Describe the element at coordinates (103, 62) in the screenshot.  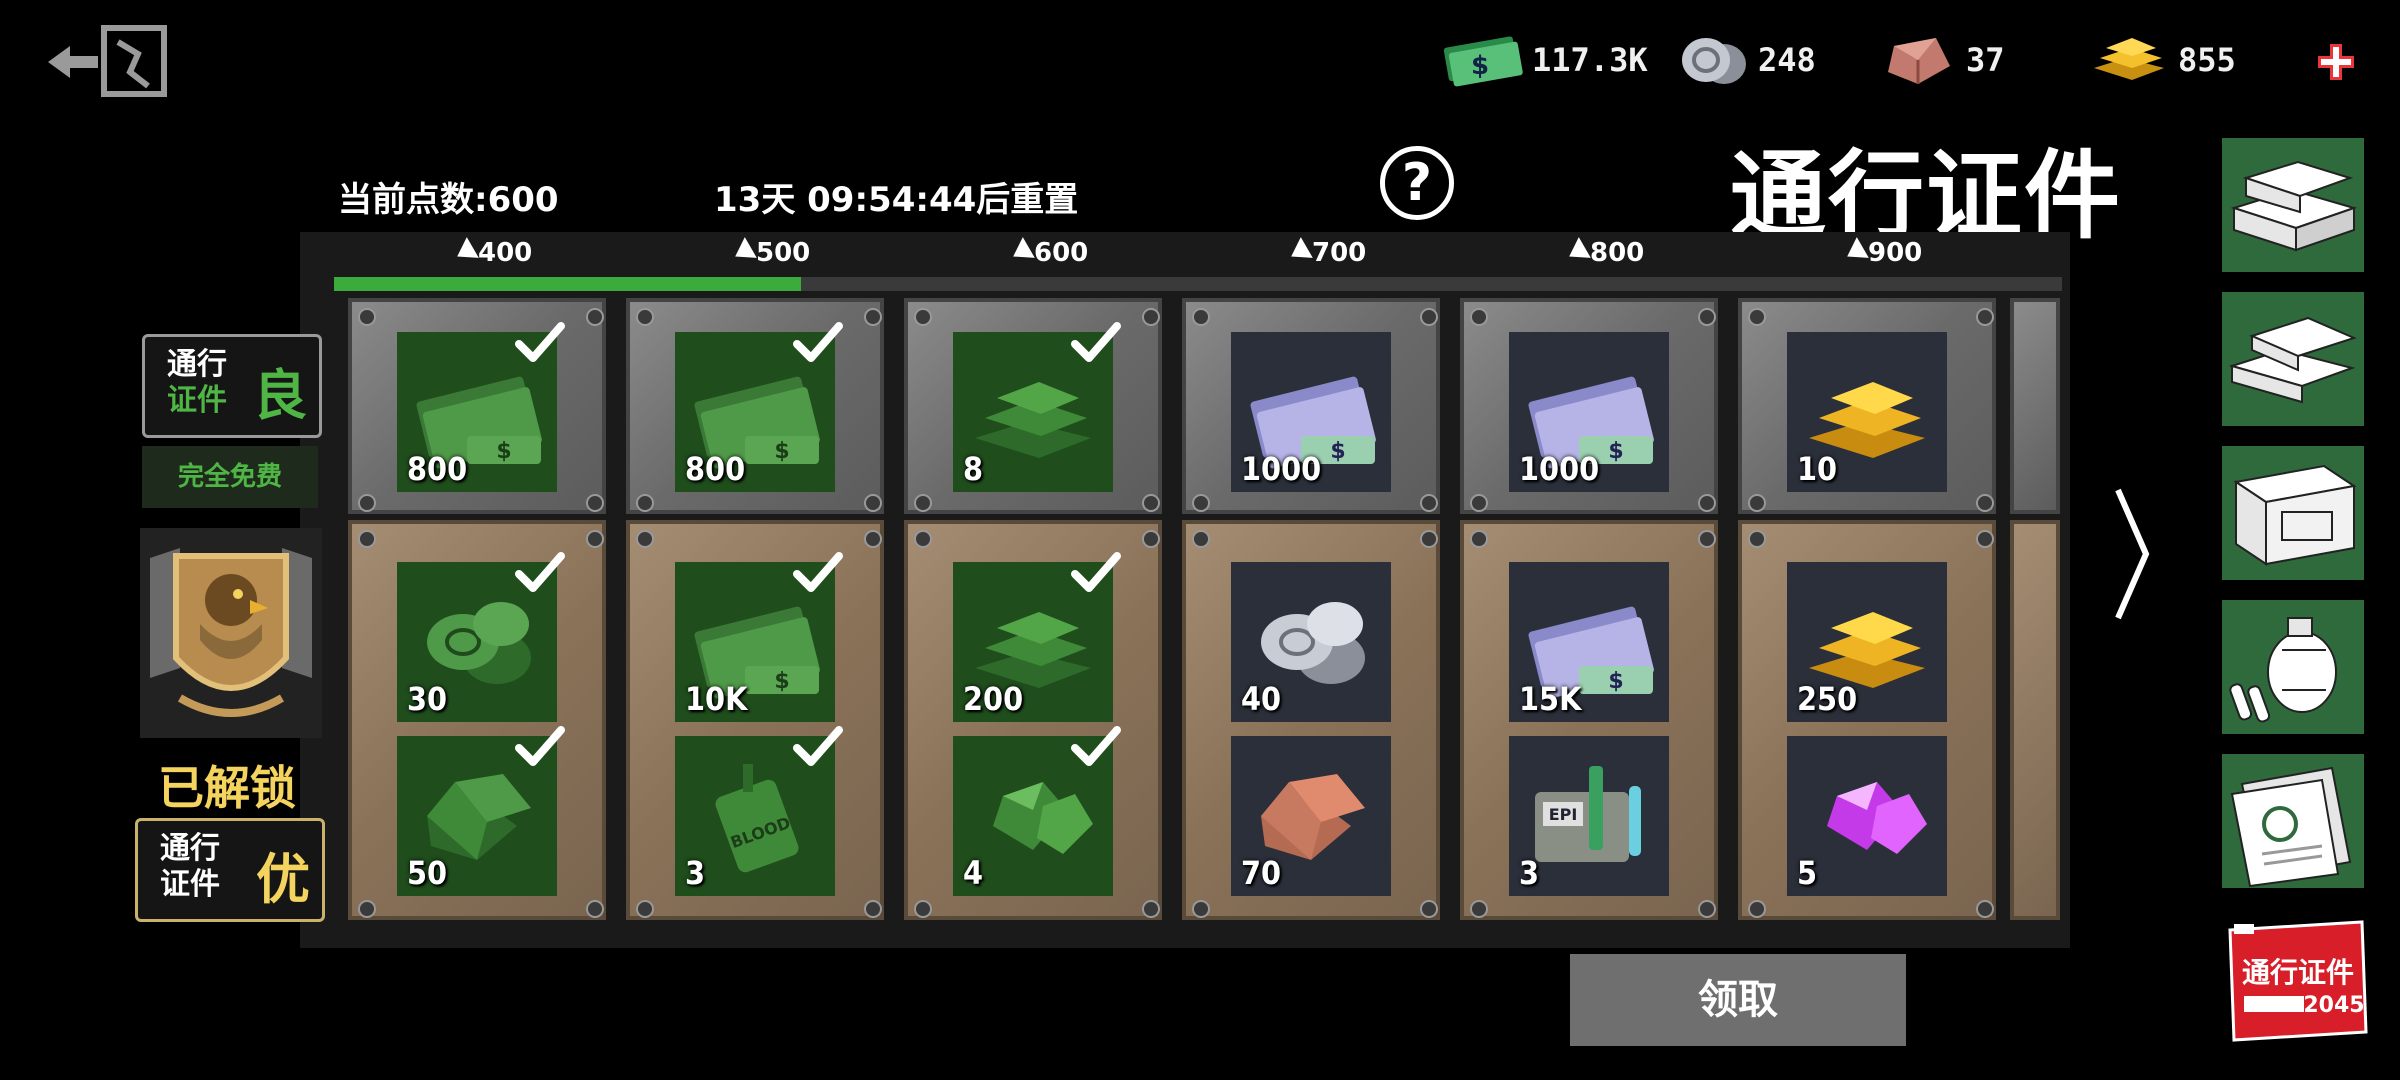
I see `exit-button` at that location.